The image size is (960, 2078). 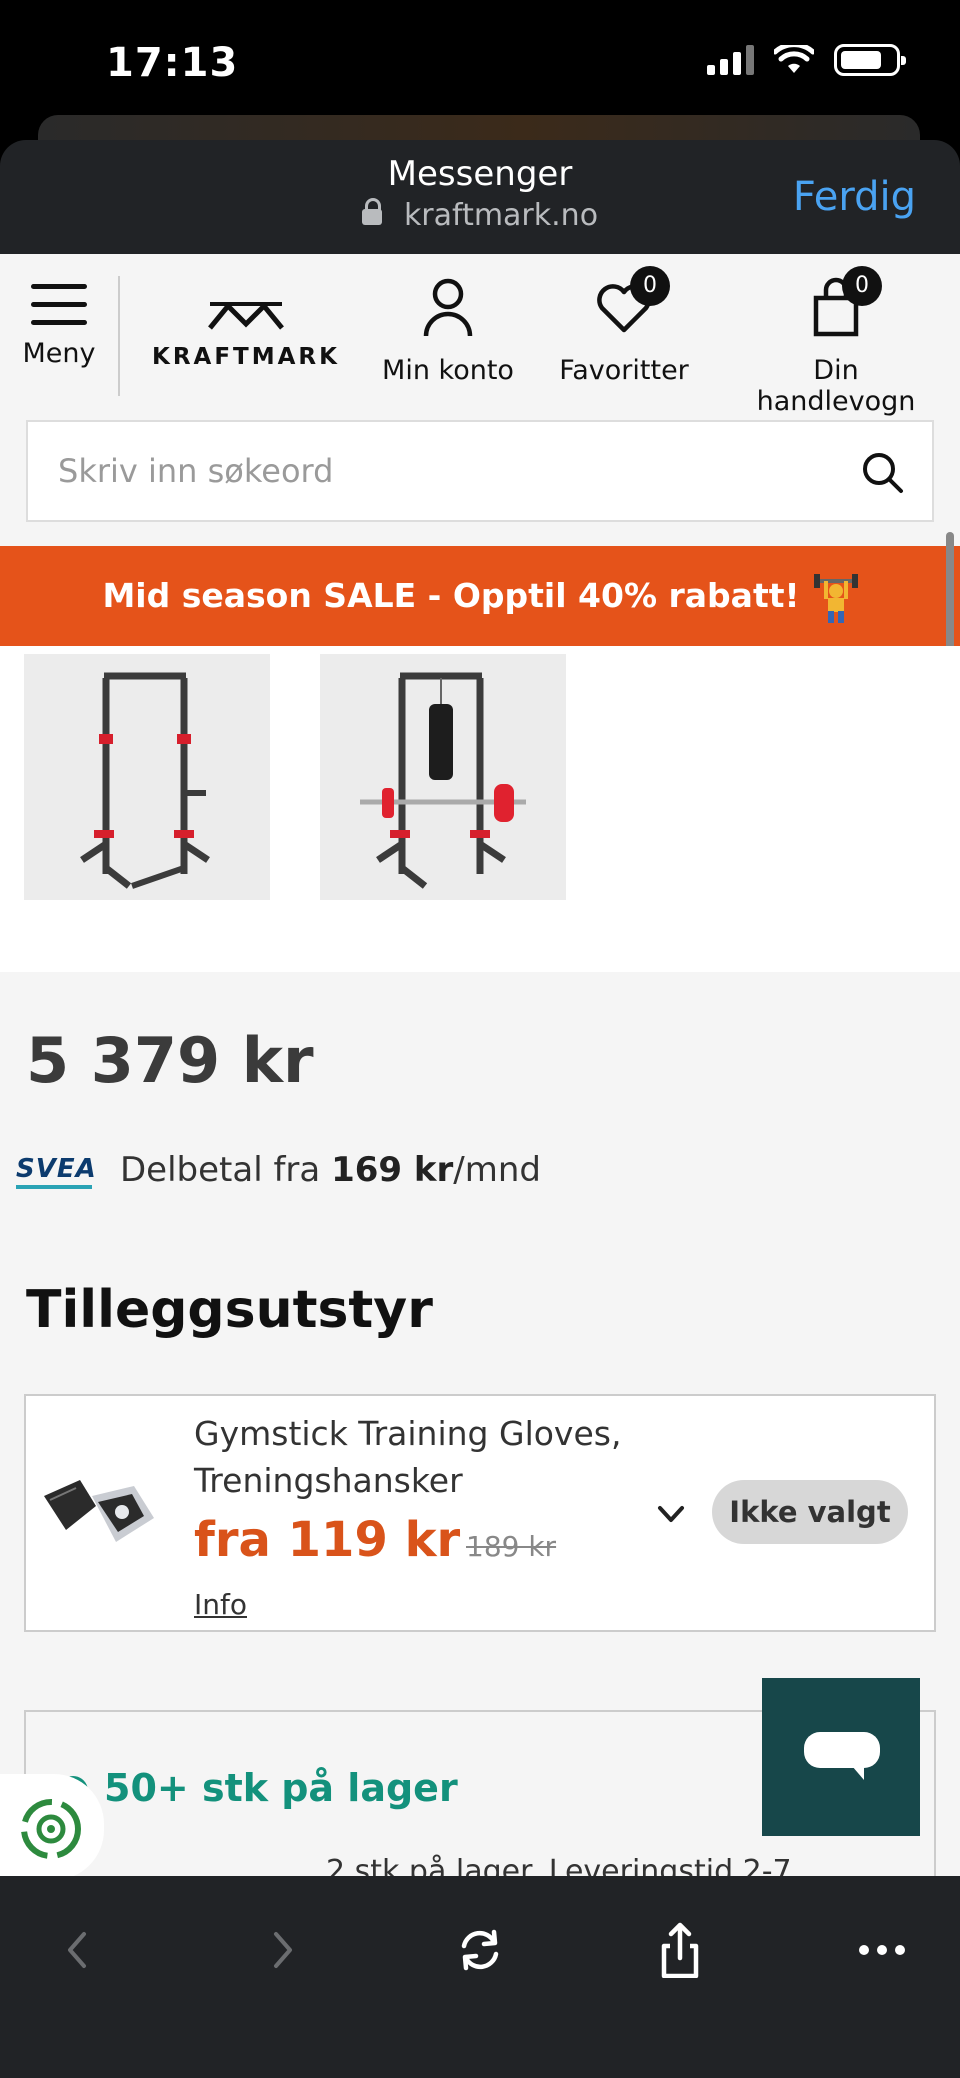 I want to click on nav-divider, so click(x=119, y=336).